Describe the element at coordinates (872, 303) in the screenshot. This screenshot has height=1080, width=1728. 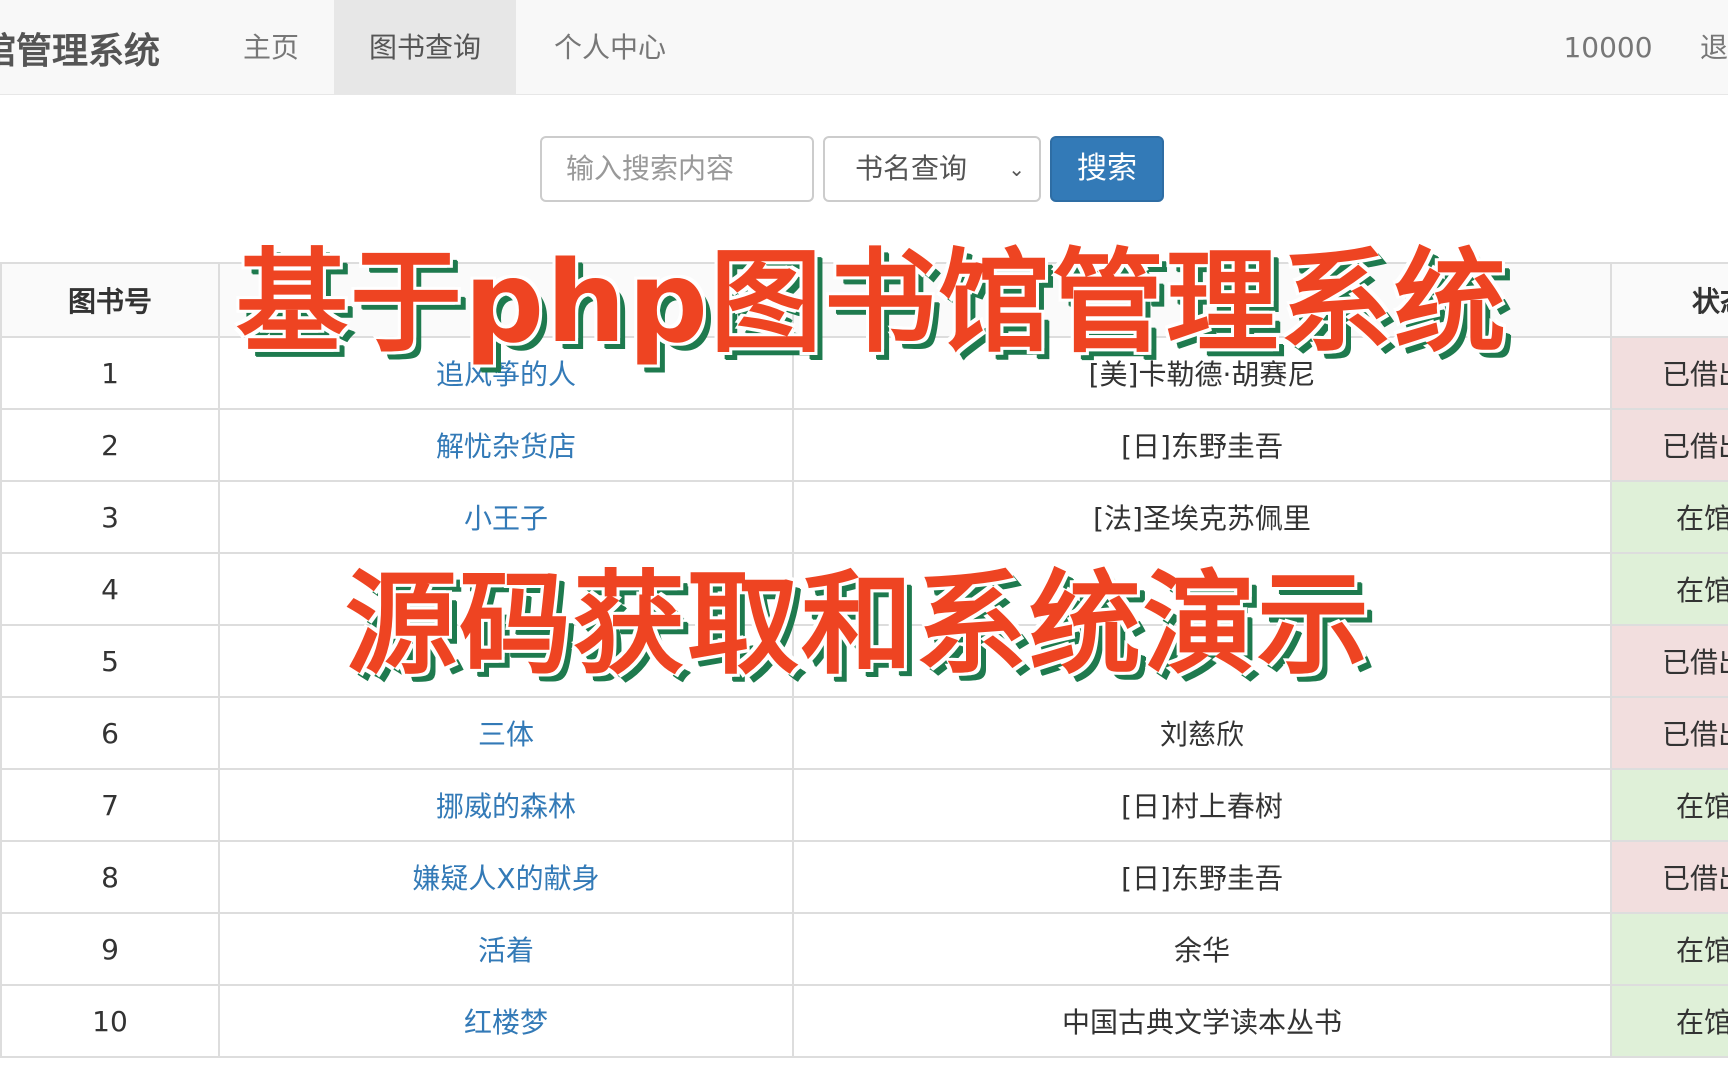
I see `overlay-title: 基于php图书馆管理系统` at that location.